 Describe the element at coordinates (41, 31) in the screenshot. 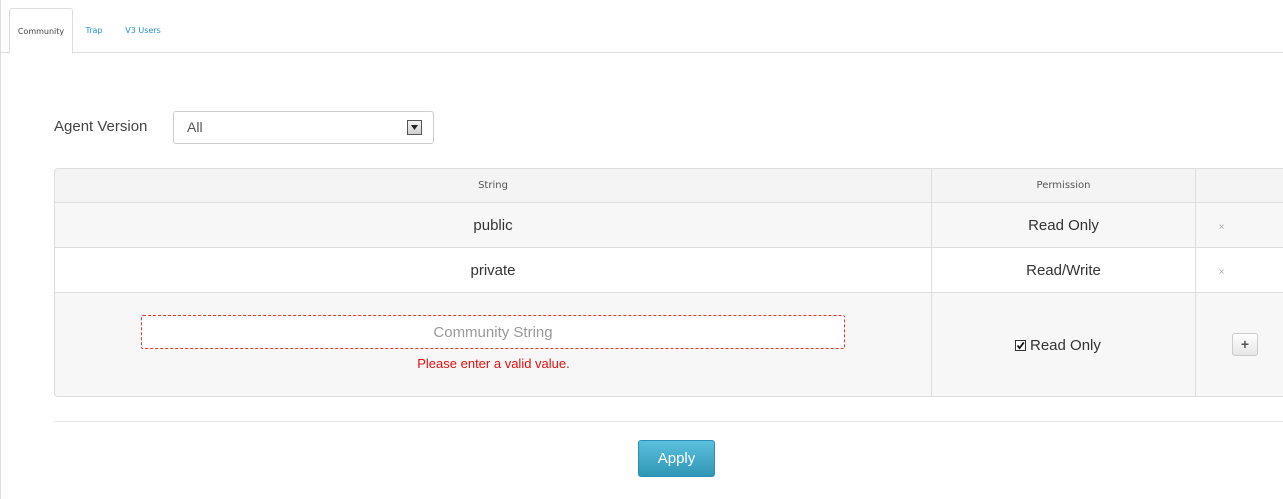

I see `tab-community: Community` at that location.